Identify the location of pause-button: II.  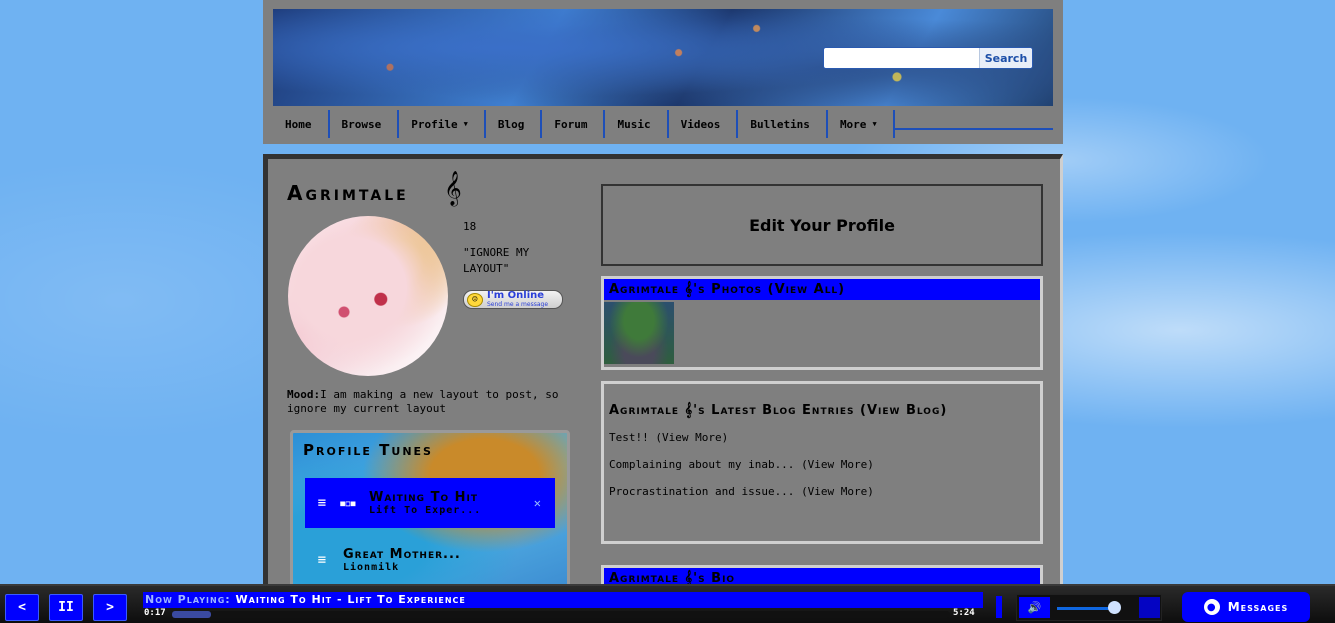
(66, 607).